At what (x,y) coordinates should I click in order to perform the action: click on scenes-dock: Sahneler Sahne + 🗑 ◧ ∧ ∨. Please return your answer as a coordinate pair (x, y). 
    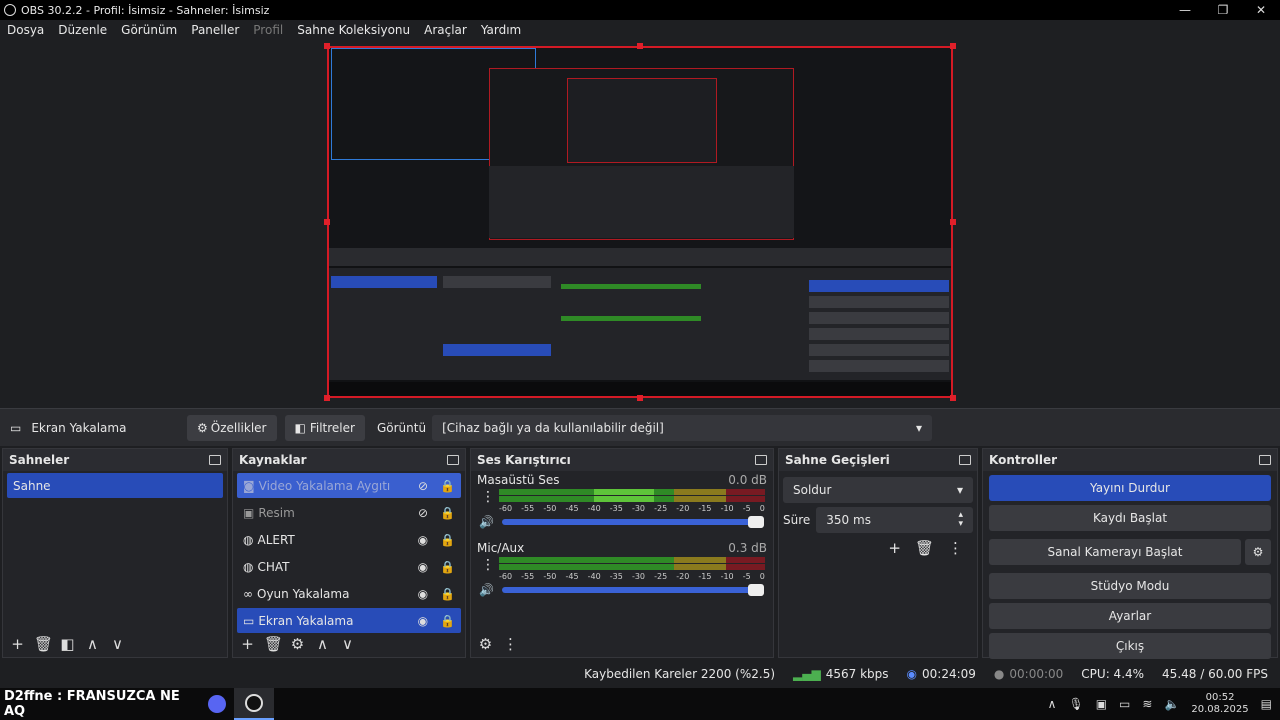
    Looking at the image, I should click on (115, 553).